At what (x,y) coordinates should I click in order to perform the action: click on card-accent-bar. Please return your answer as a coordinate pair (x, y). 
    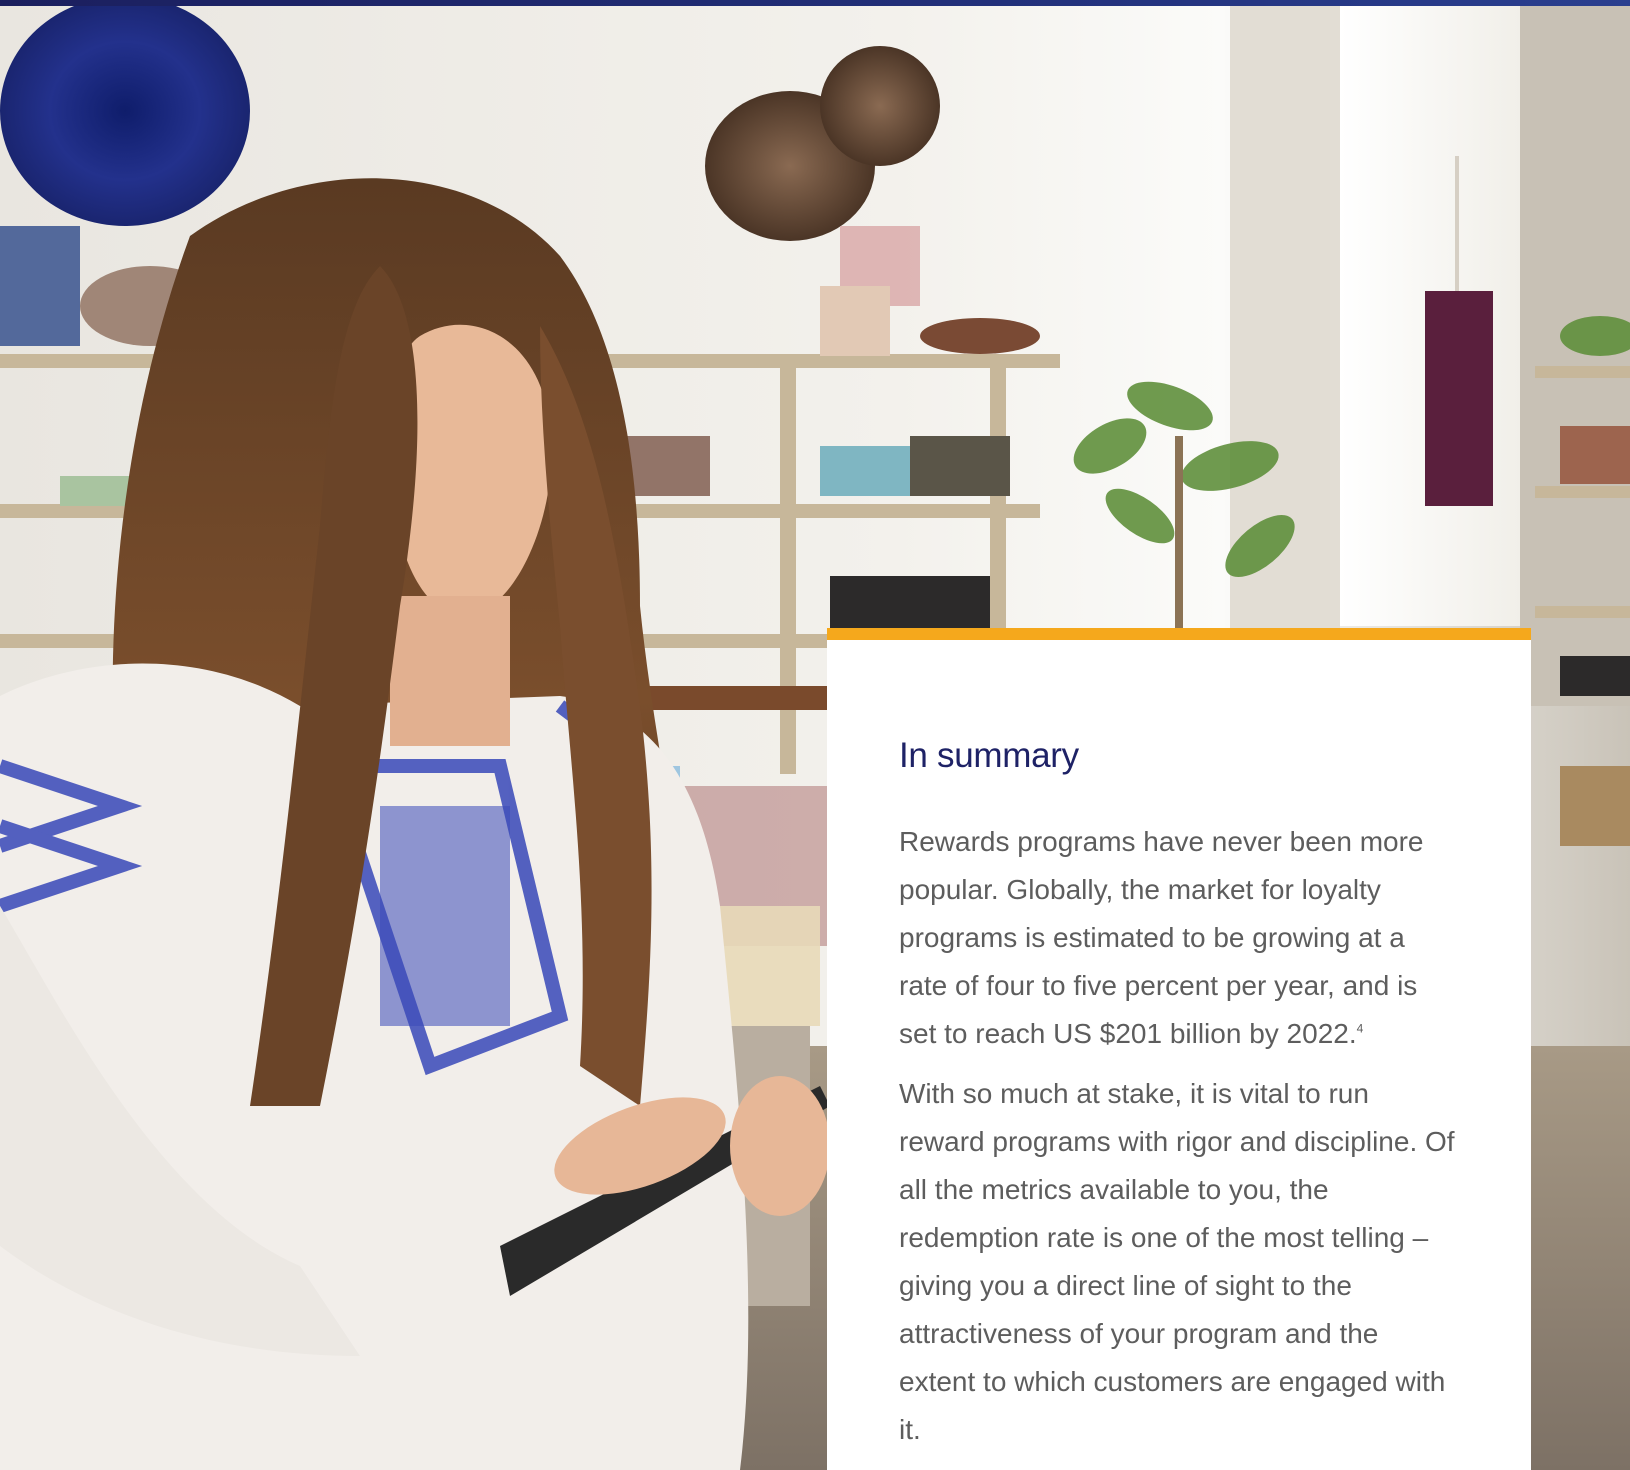
    Looking at the image, I should click on (1179, 634).